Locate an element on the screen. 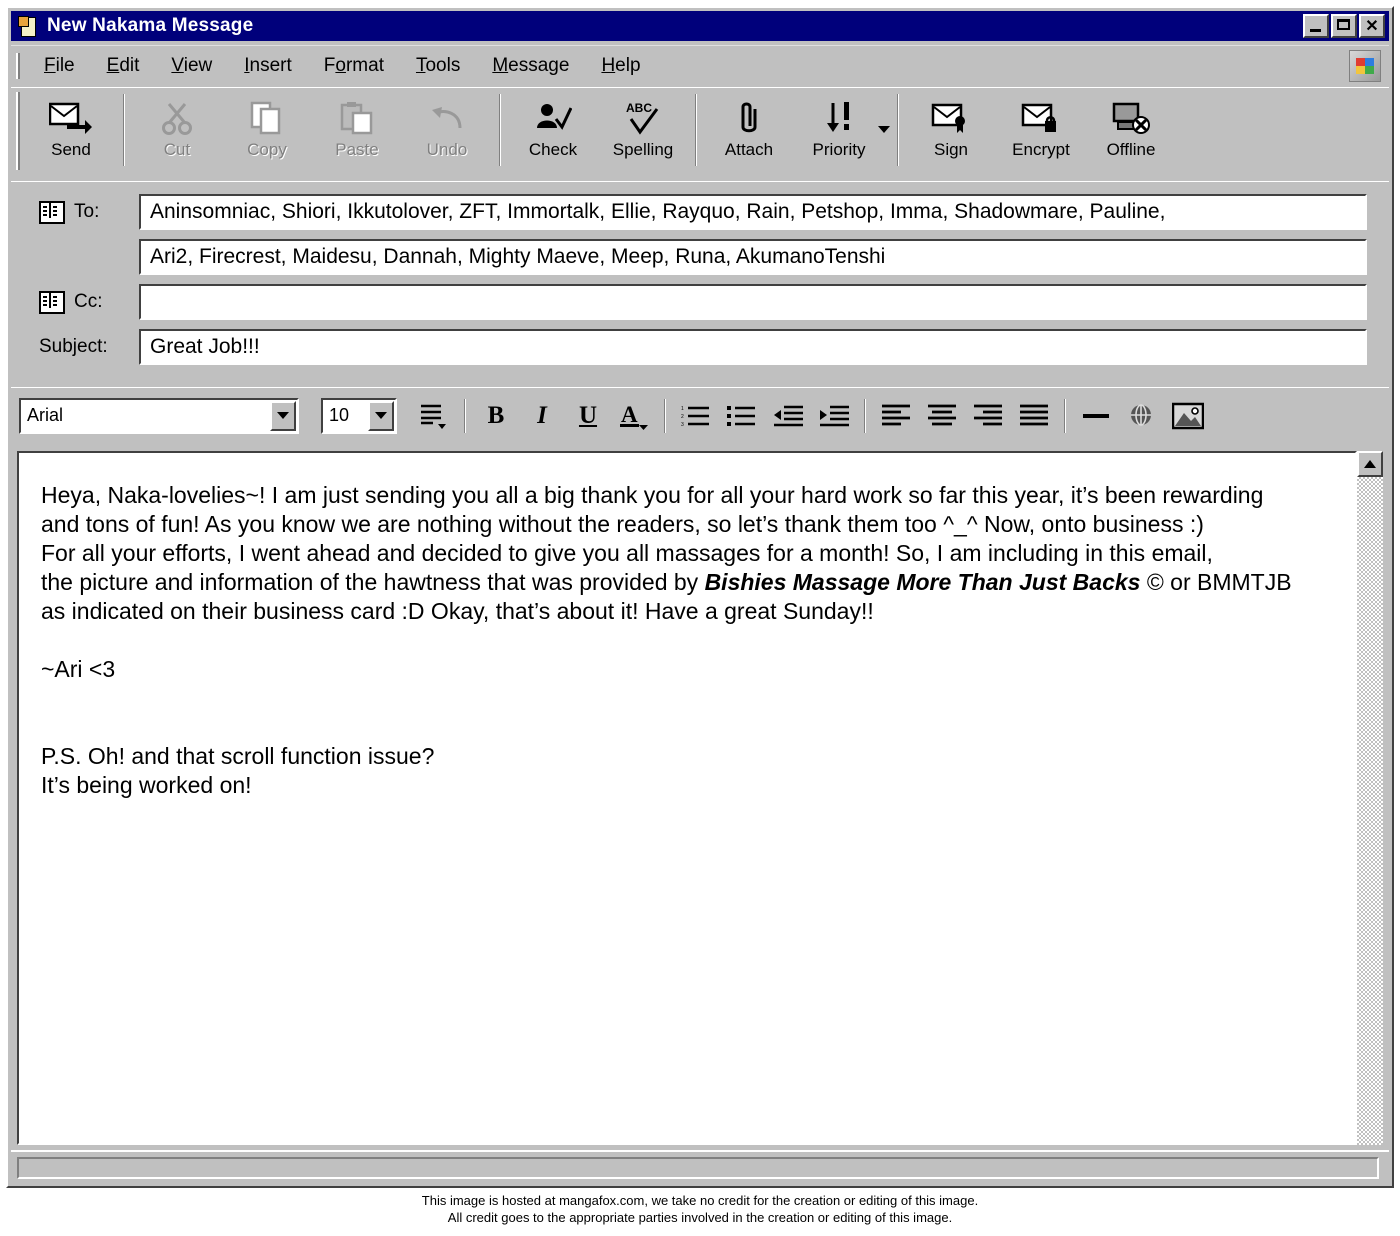  menu-edit: Edit is located at coordinates (123, 66).